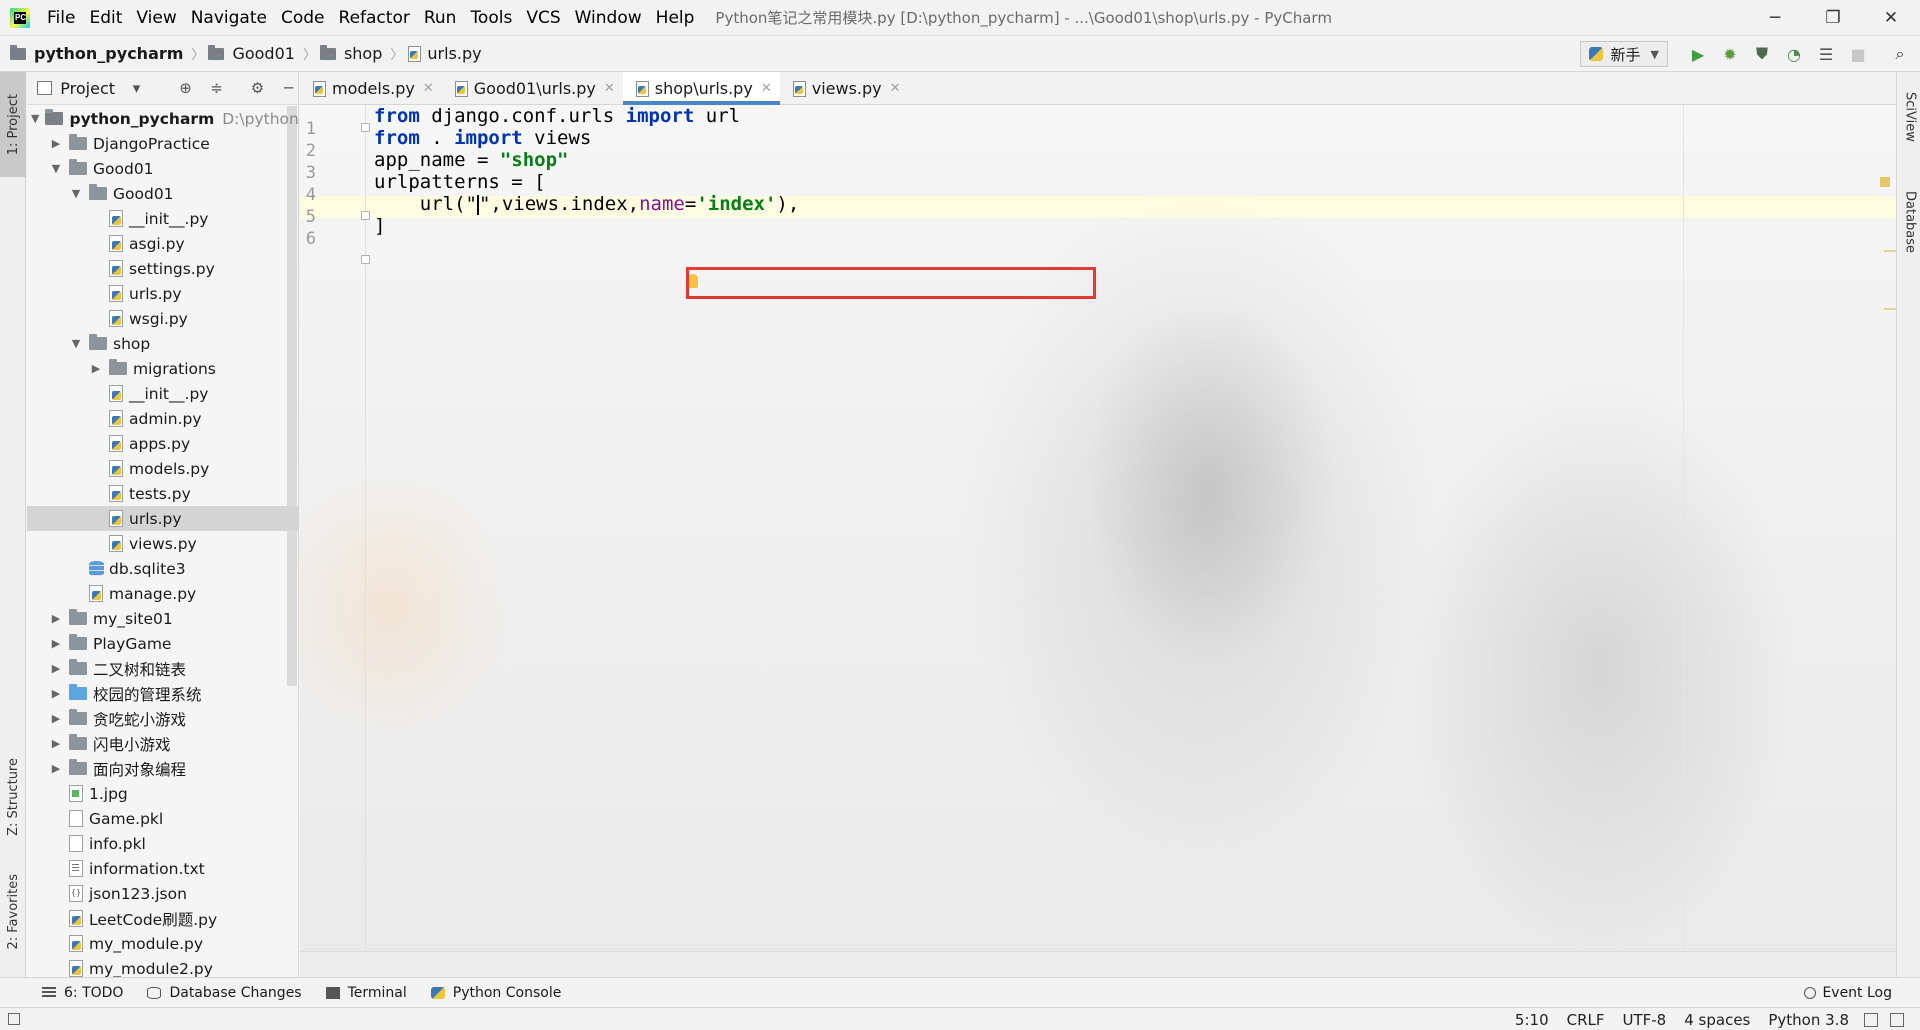  What do you see at coordinates (162, 668) in the screenshot?
I see `tree-item: ▶ 二叉树和链表` at bounding box center [162, 668].